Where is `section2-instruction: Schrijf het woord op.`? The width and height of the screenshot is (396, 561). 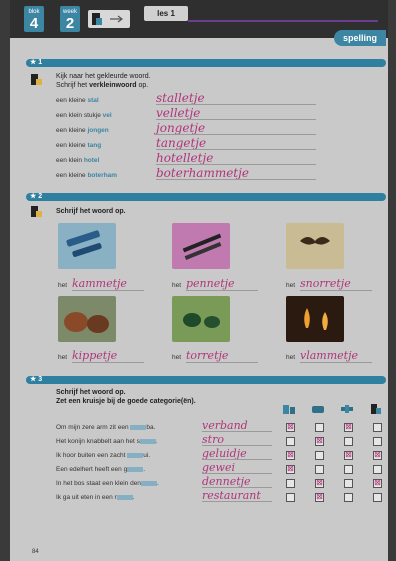
section2-instruction: Schrijf het woord op. is located at coordinates (91, 211).